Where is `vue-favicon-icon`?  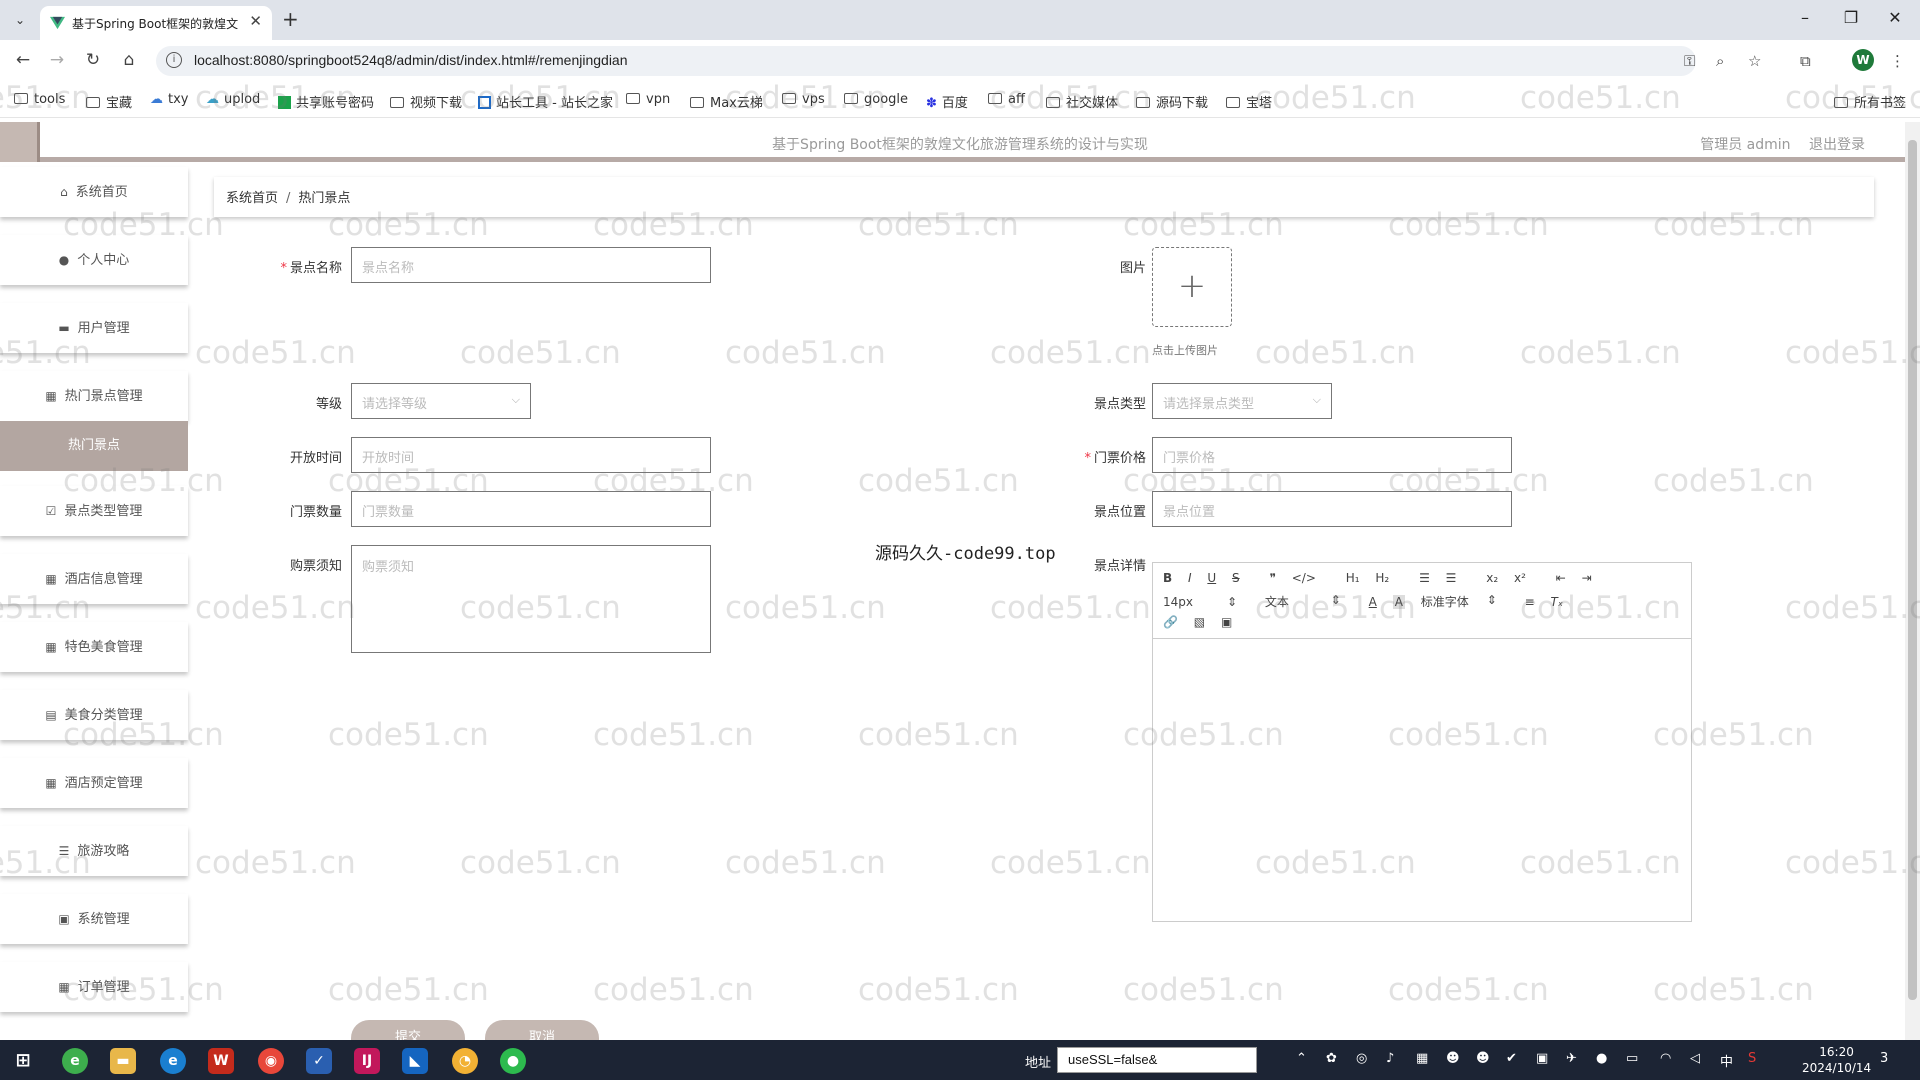
vue-favicon-icon is located at coordinates (57, 23).